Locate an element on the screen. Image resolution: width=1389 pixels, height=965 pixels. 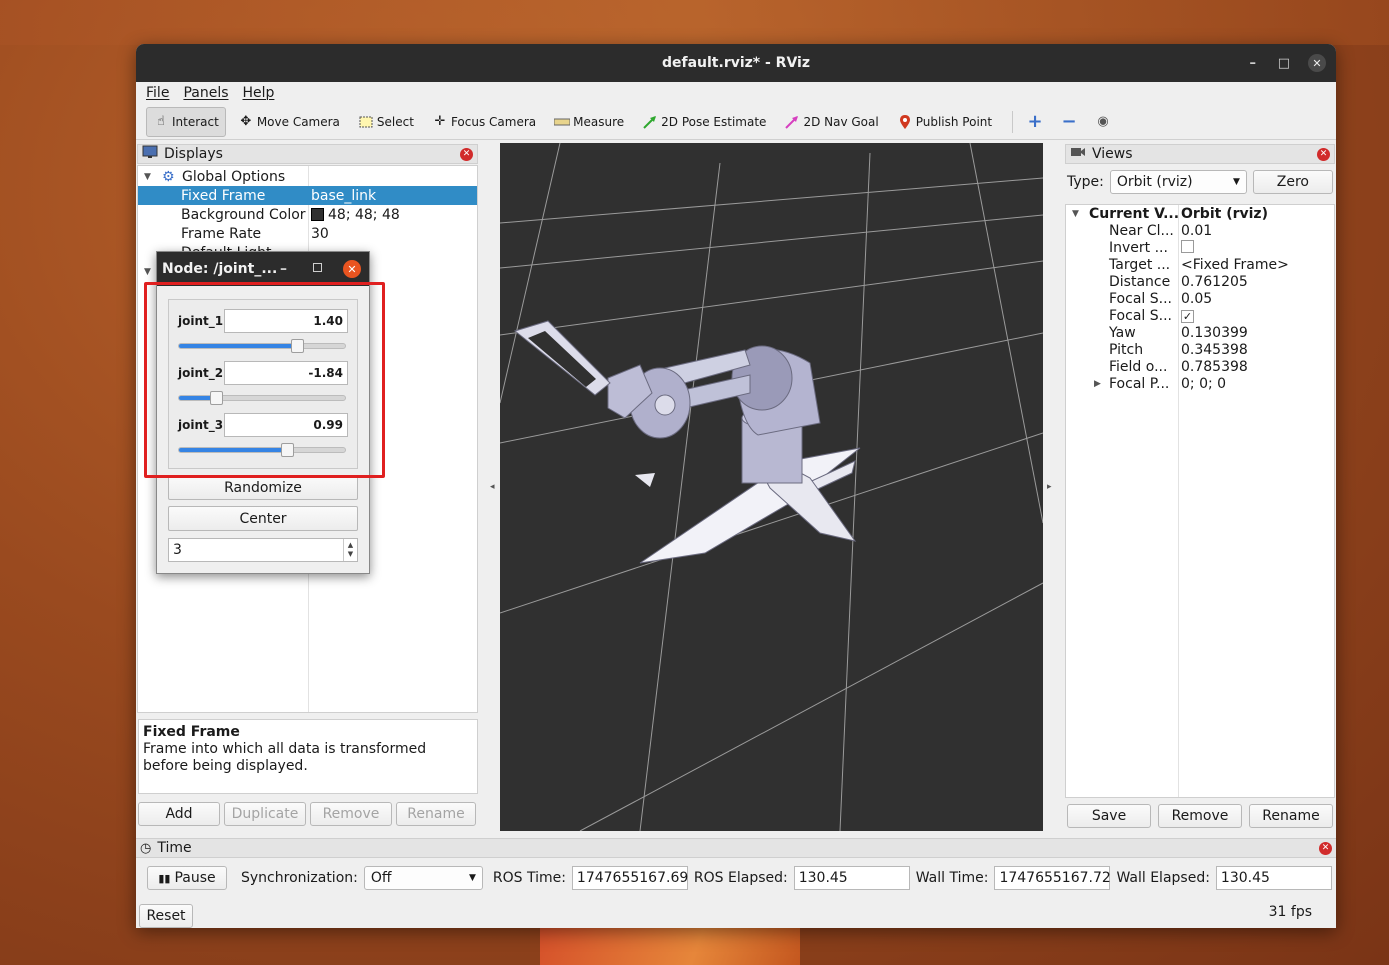
wall-elapsed-field: 130.45 is located at coordinates (1273, 878).